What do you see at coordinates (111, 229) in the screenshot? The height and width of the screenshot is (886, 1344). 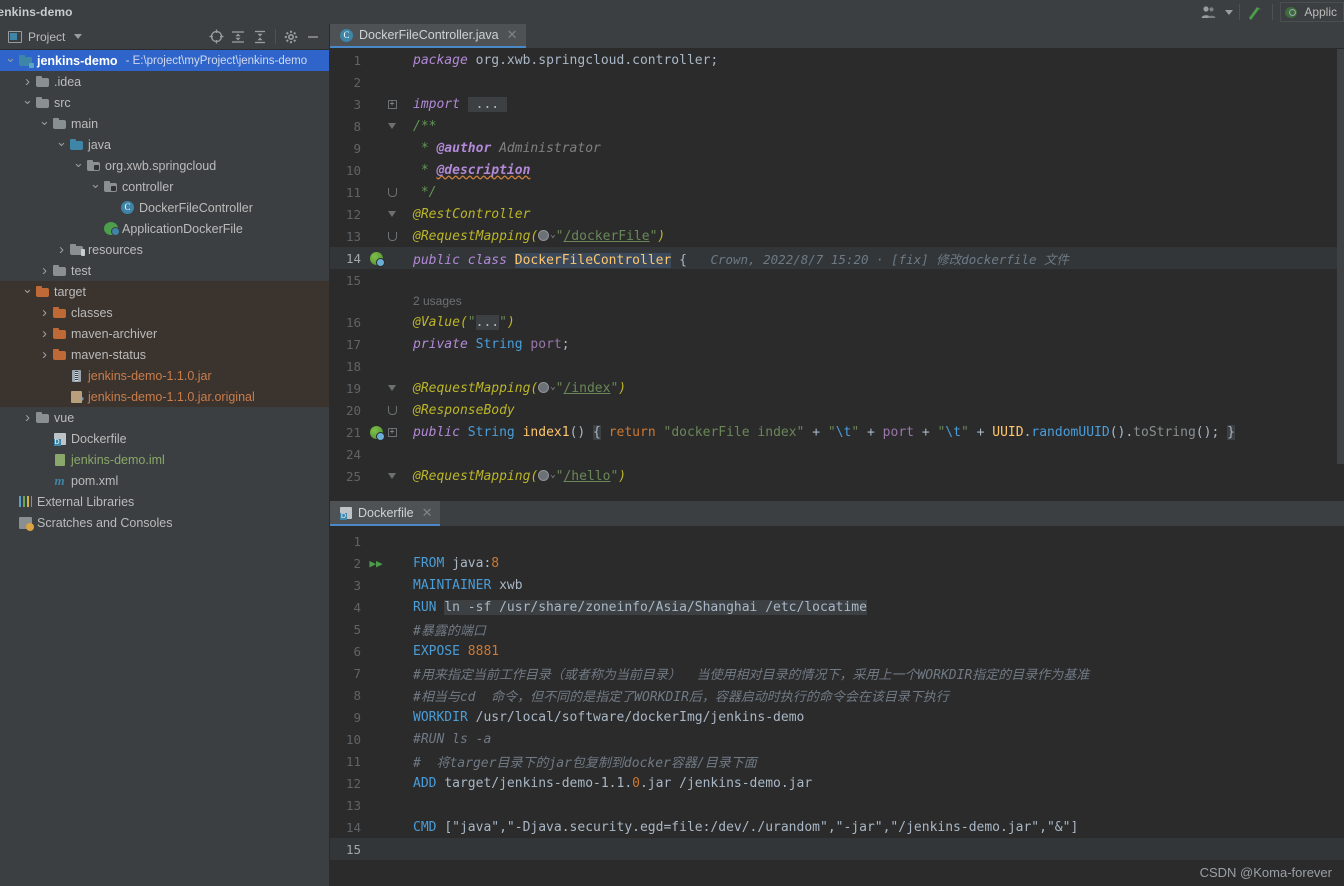 I see `spring-application-icon` at bounding box center [111, 229].